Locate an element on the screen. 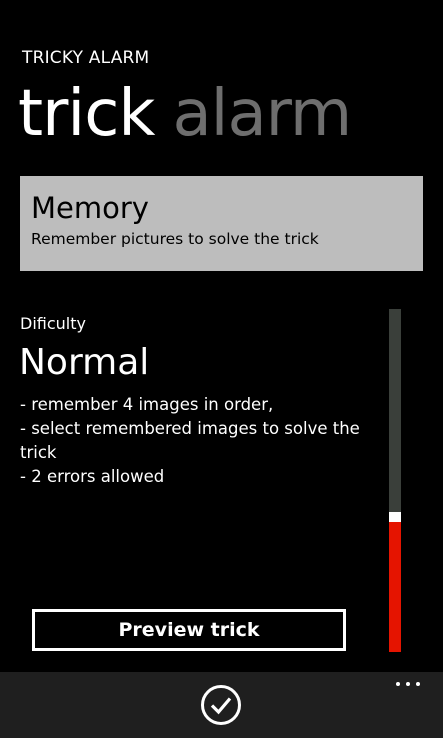  difficulty-slider-fill is located at coordinates (395, 587).